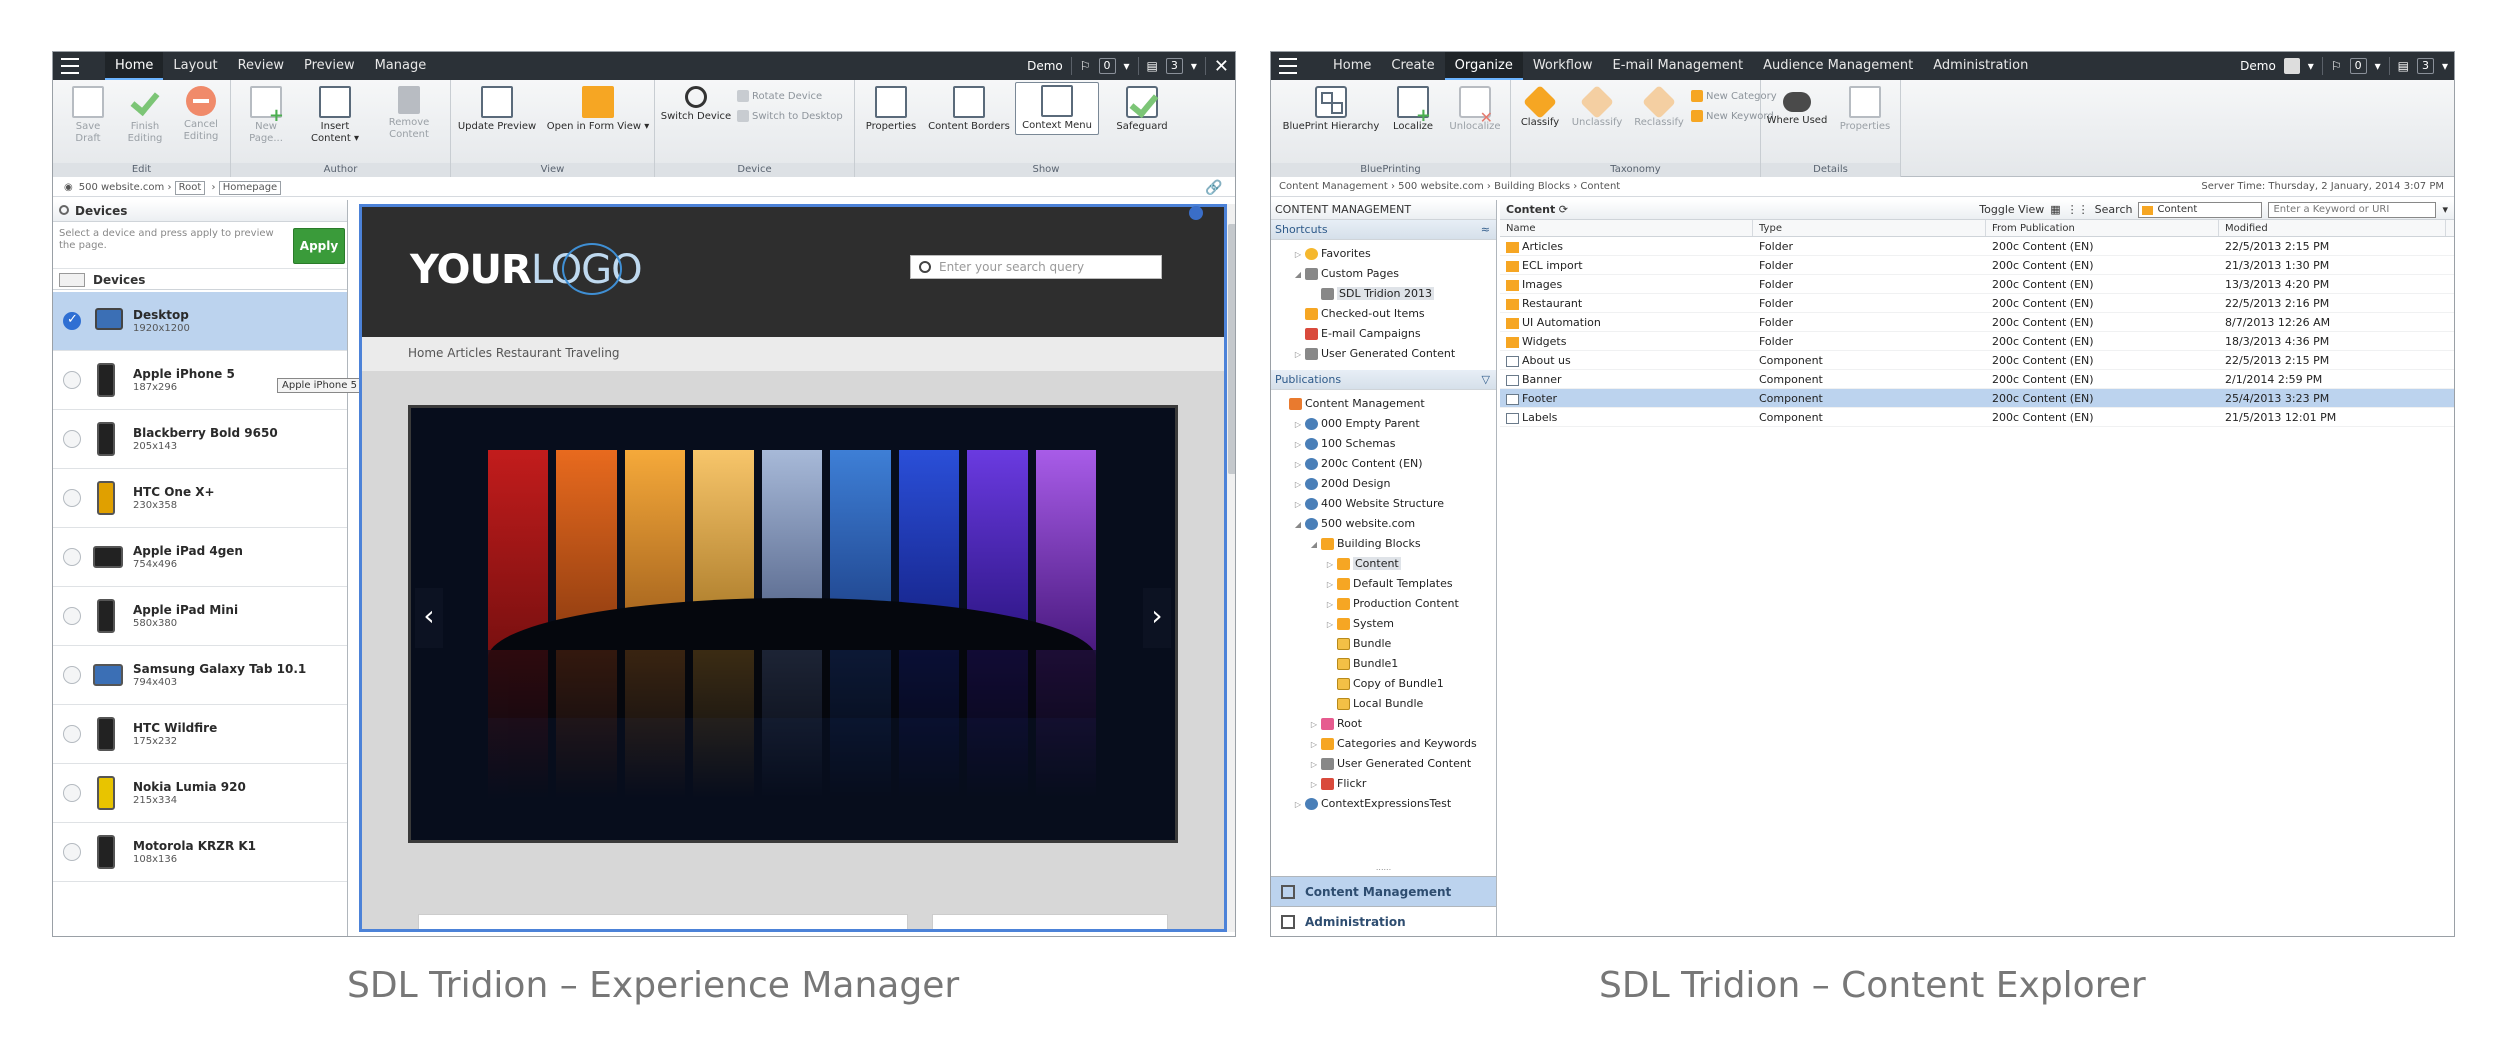 The height and width of the screenshot is (1052, 2500). What do you see at coordinates (200, 557) in the screenshot?
I see `device-item-ipad: Apple iPad 4gen 754x496` at bounding box center [200, 557].